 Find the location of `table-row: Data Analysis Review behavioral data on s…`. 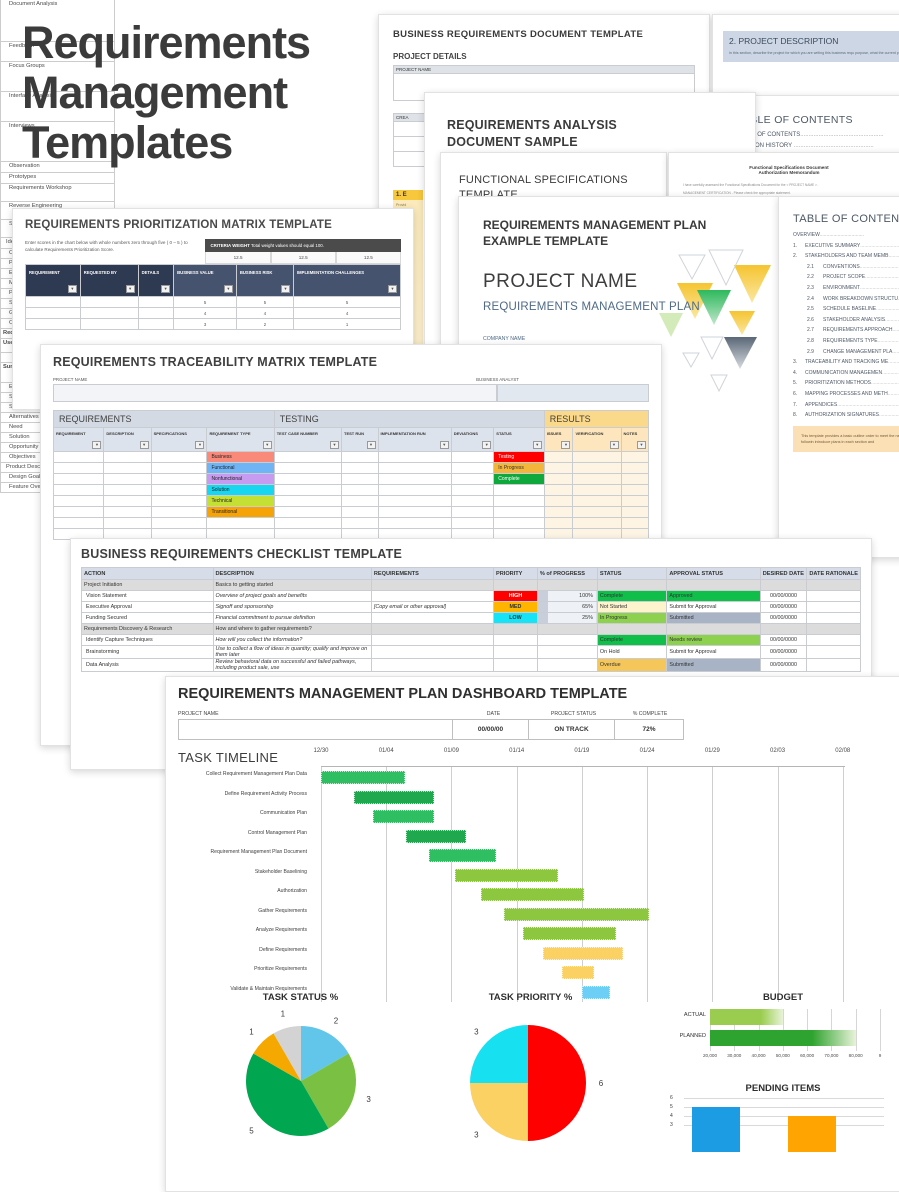

table-row: Data Analysis Review behavioral data on s… is located at coordinates (471, 665).